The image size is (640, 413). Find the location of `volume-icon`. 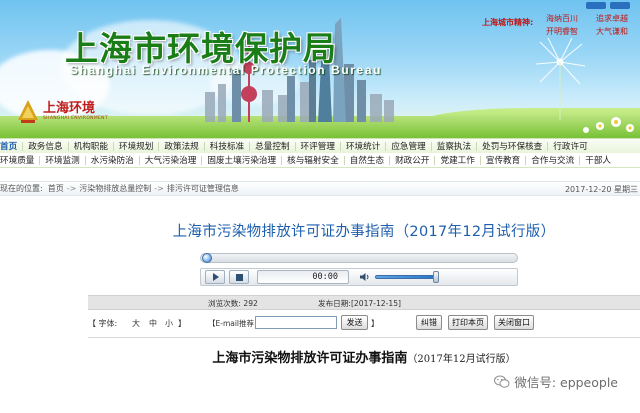

volume-icon is located at coordinates (365, 277).